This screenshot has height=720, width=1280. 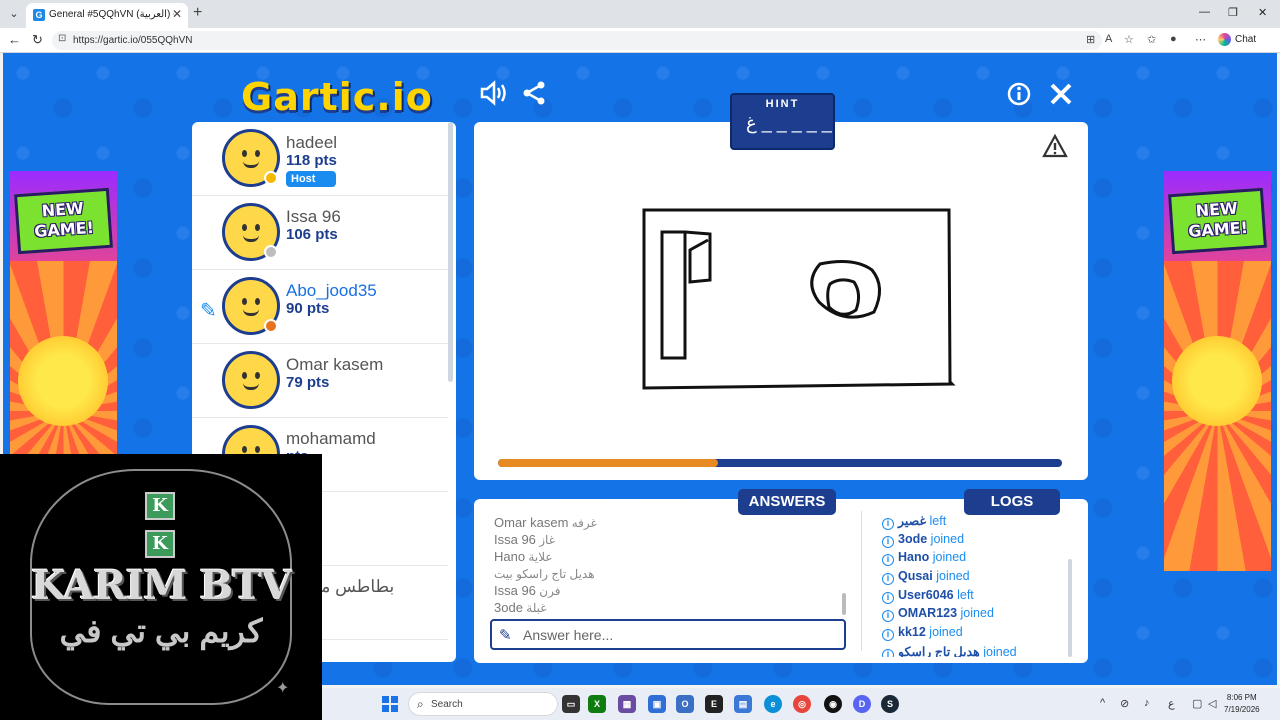 I want to click on answer-text: غرفه, so click(x=584, y=523).